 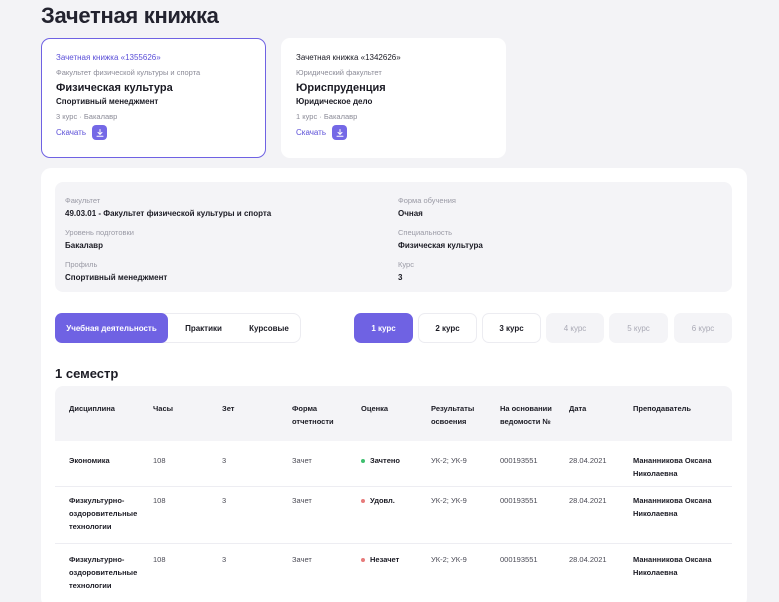 I want to click on info-value: Физическая культура, so click(x=440, y=245).